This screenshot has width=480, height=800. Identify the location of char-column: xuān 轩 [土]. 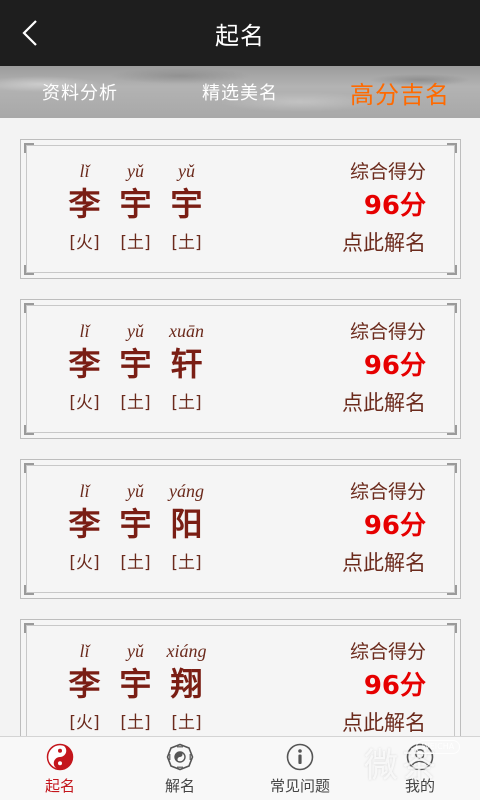
(186, 368).